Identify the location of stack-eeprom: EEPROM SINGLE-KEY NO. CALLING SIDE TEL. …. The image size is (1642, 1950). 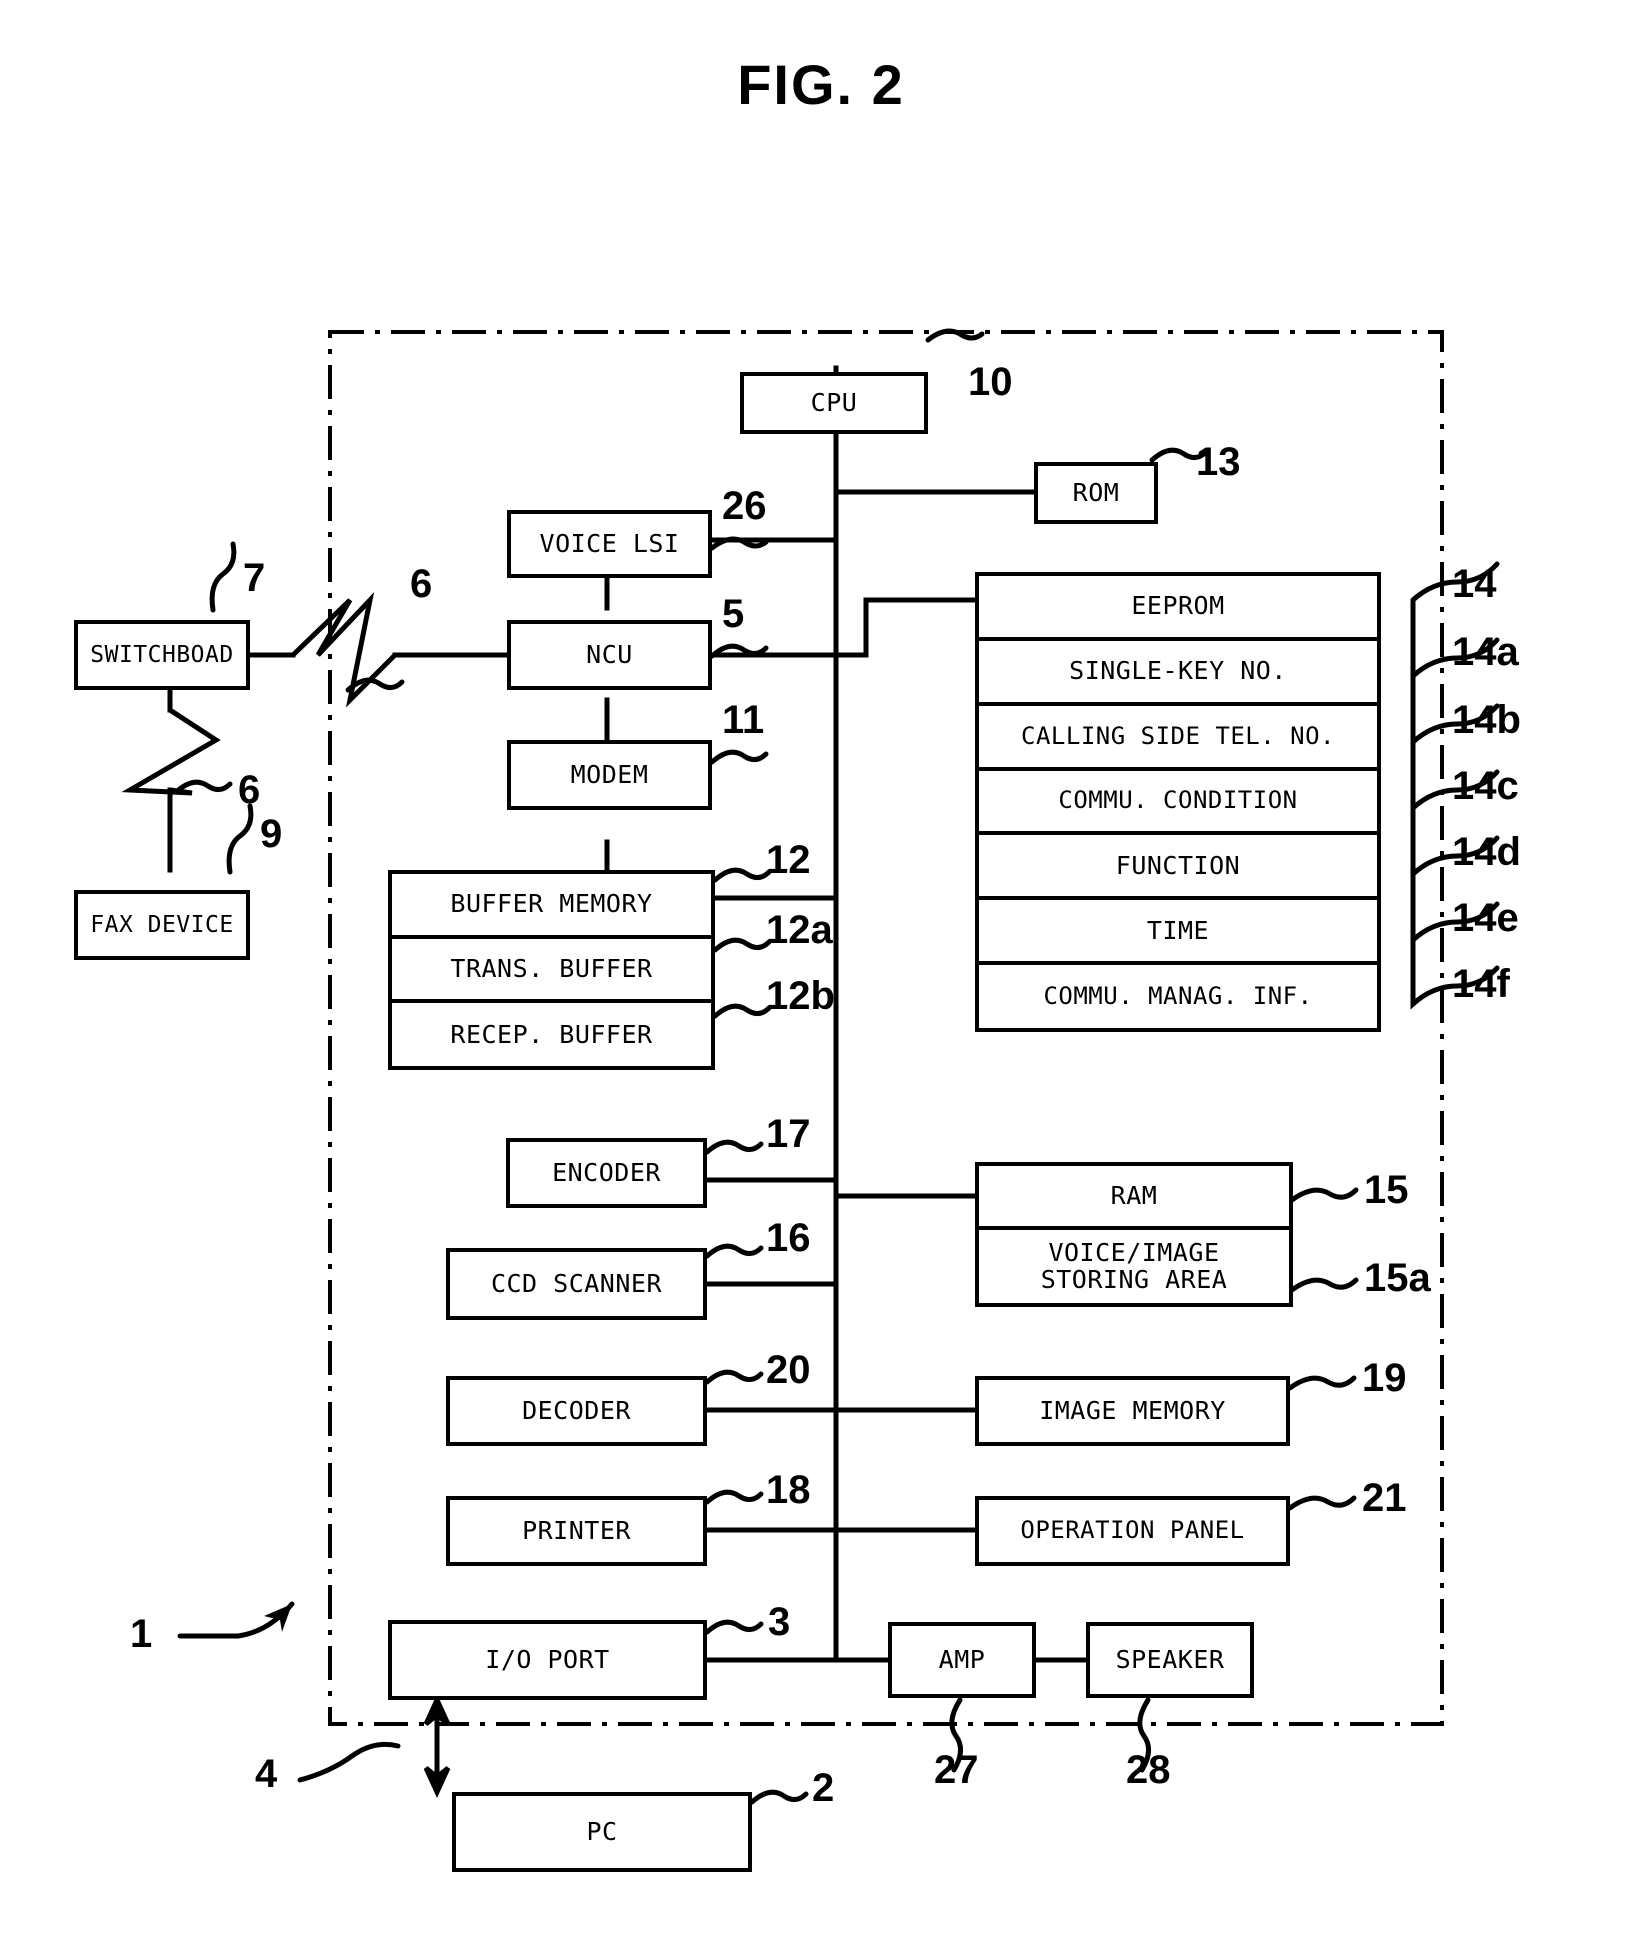
(1178, 802).